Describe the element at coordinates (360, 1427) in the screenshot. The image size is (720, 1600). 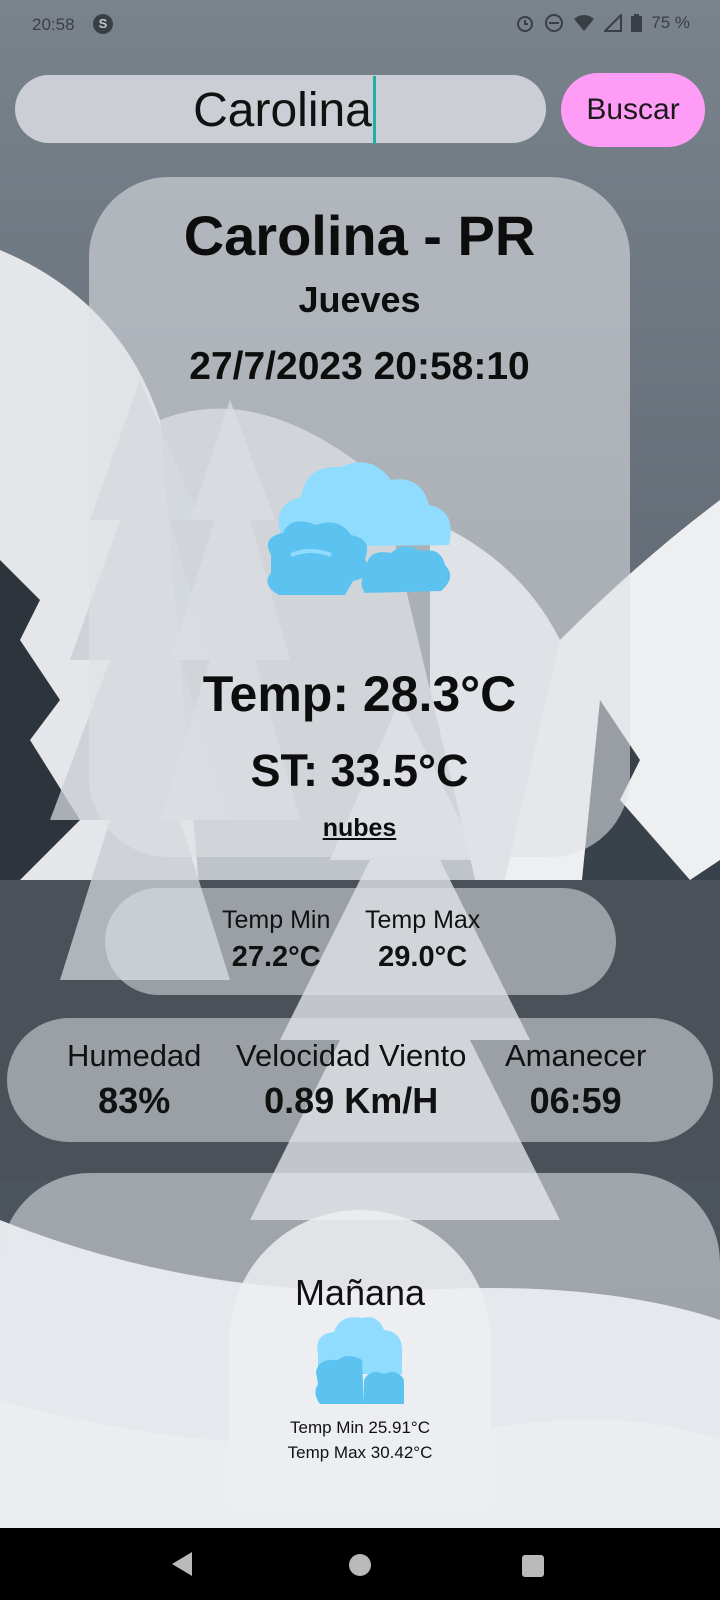
I see `forecast-temp-min: Temp Min 25.91°C` at that location.